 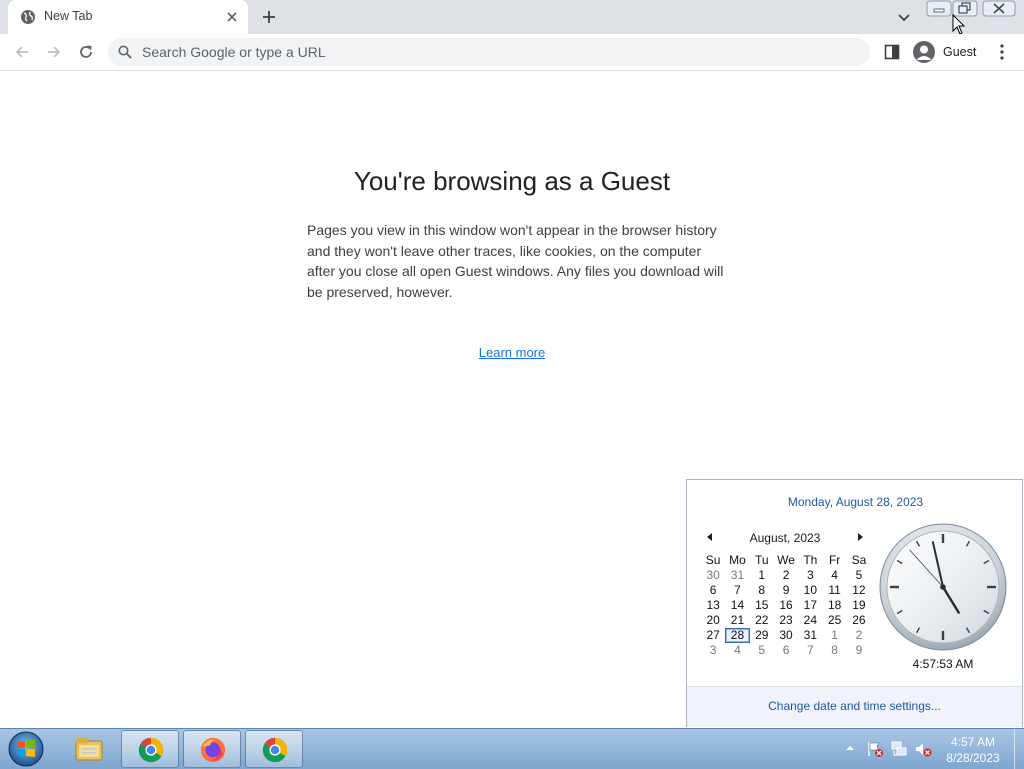 I want to click on start-button-icon, so click(x=26, y=749).